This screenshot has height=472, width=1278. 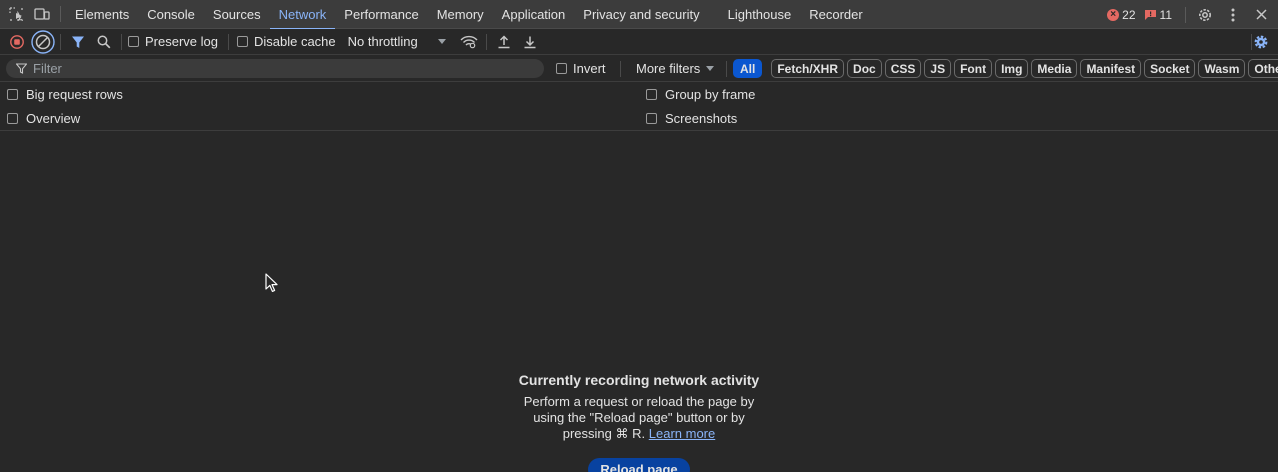 What do you see at coordinates (74, 94) in the screenshot?
I see `big-request-rows-label: Big request rows` at bounding box center [74, 94].